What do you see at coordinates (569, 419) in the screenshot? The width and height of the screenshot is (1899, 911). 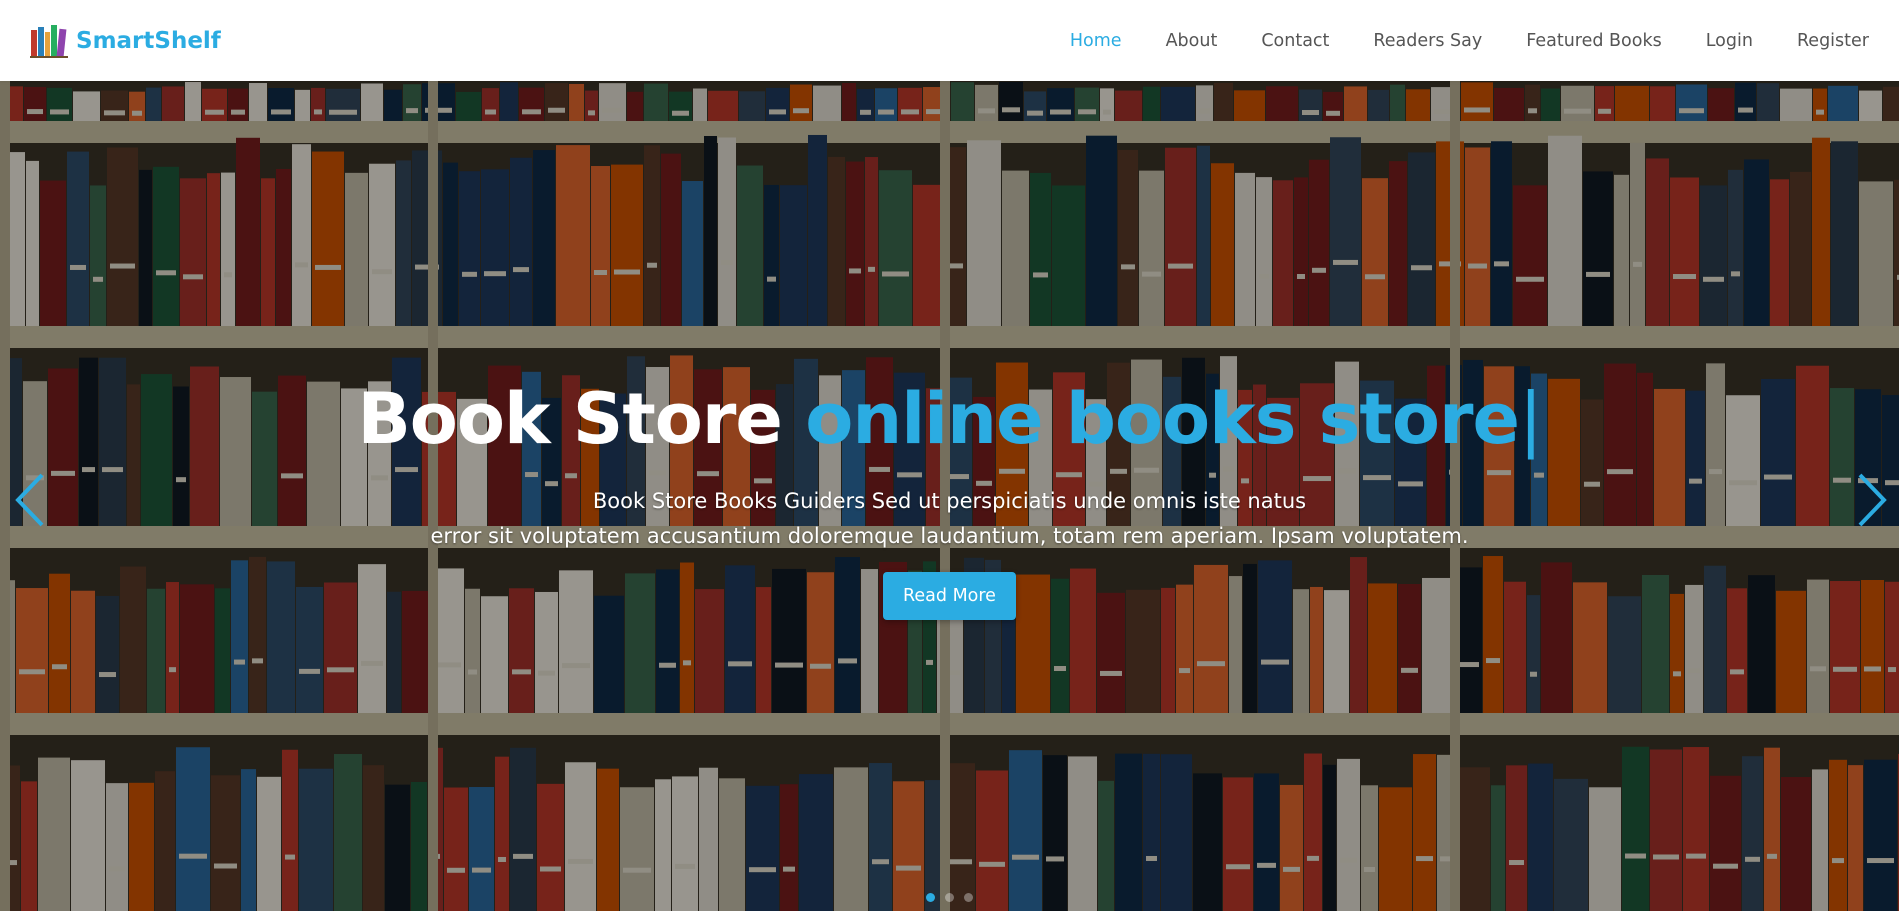 I see `hero-title-static: Book Store` at bounding box center [569, 419].